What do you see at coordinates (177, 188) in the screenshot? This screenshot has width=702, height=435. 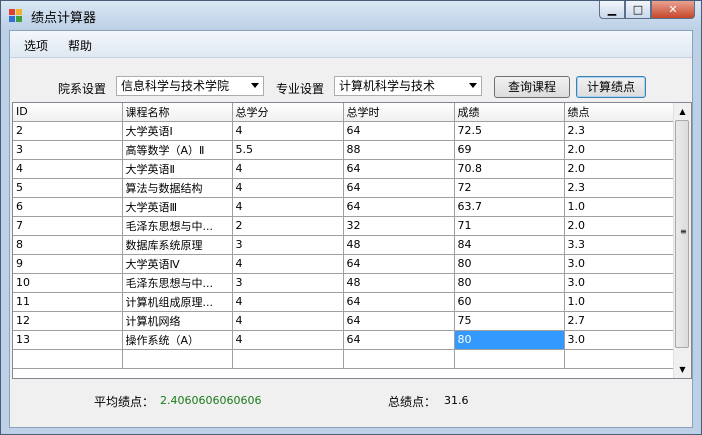 I see `table-cell: 算法与数据结构` at bounding box center [177, 188].